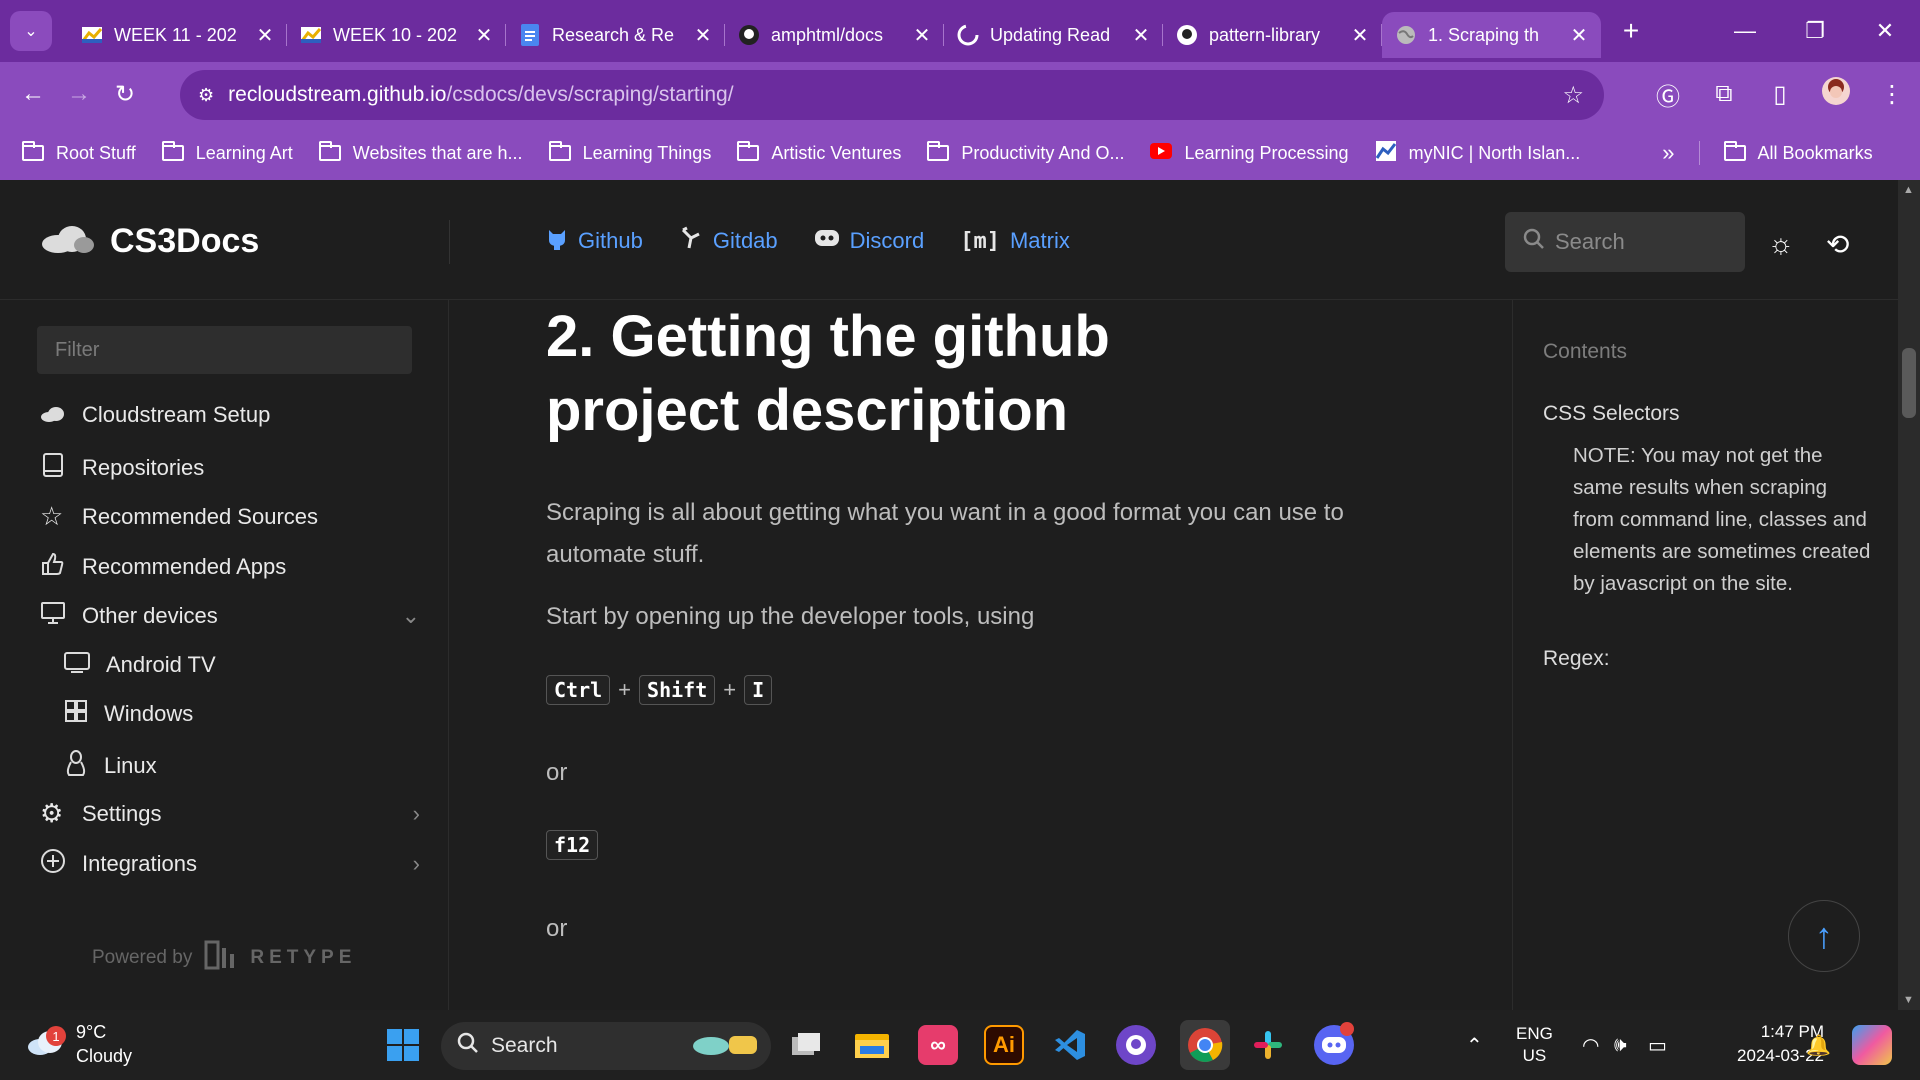 Image resolution: width=1920 pixels, height=1080 pixels. Describe the element at coordinates (230, 616) in the screenshot. I see `sidebar-item-other-devices: Other devices ⌄` at that location.